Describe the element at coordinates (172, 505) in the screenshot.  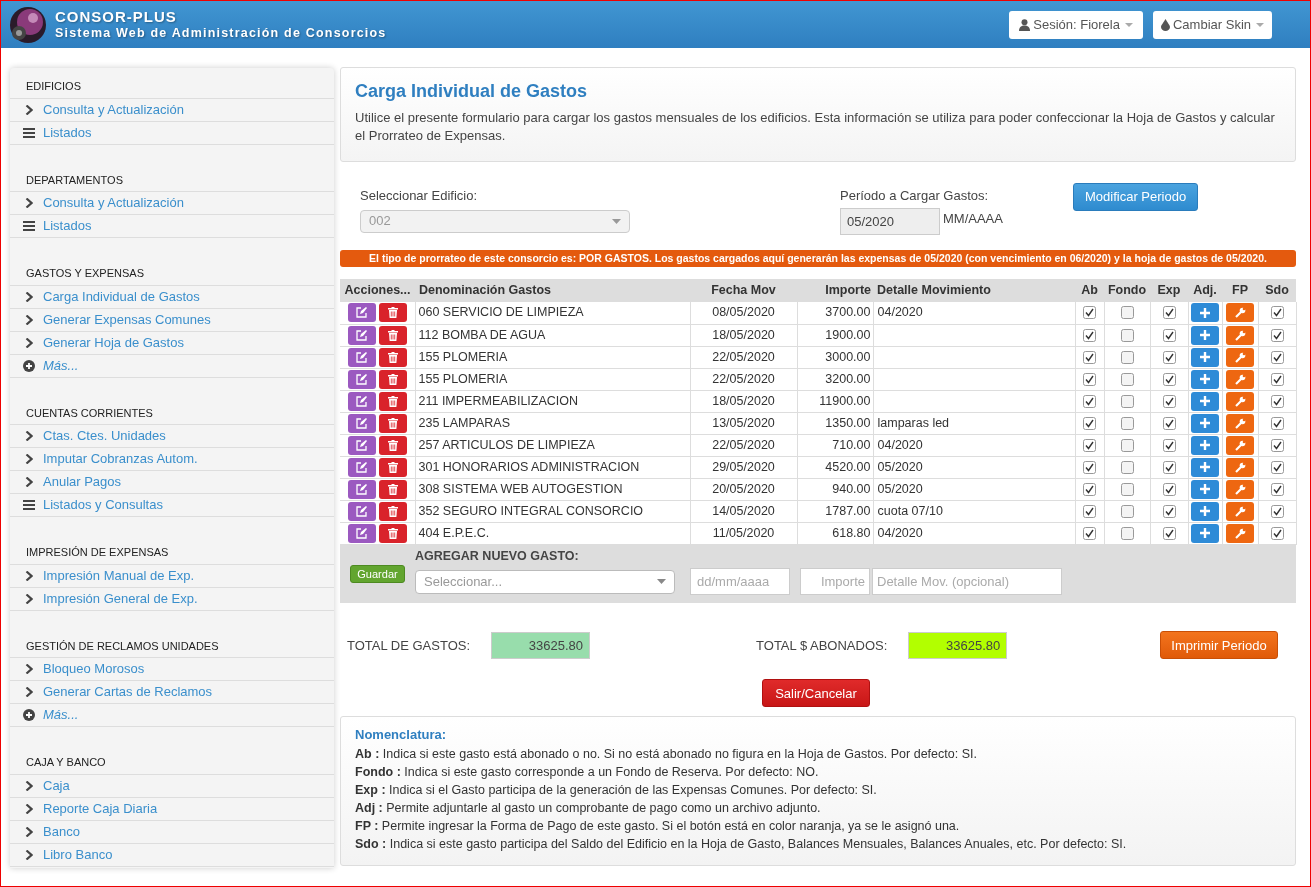
I see `sidebar-item: Listados y Consultas` at that location.